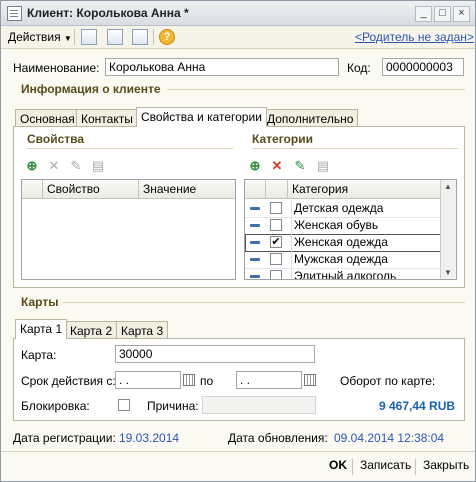  What do you see at coordinates (446, 465) in the screenshot?
I see `close-button: Закрыть` at bounding box center [446, 465].